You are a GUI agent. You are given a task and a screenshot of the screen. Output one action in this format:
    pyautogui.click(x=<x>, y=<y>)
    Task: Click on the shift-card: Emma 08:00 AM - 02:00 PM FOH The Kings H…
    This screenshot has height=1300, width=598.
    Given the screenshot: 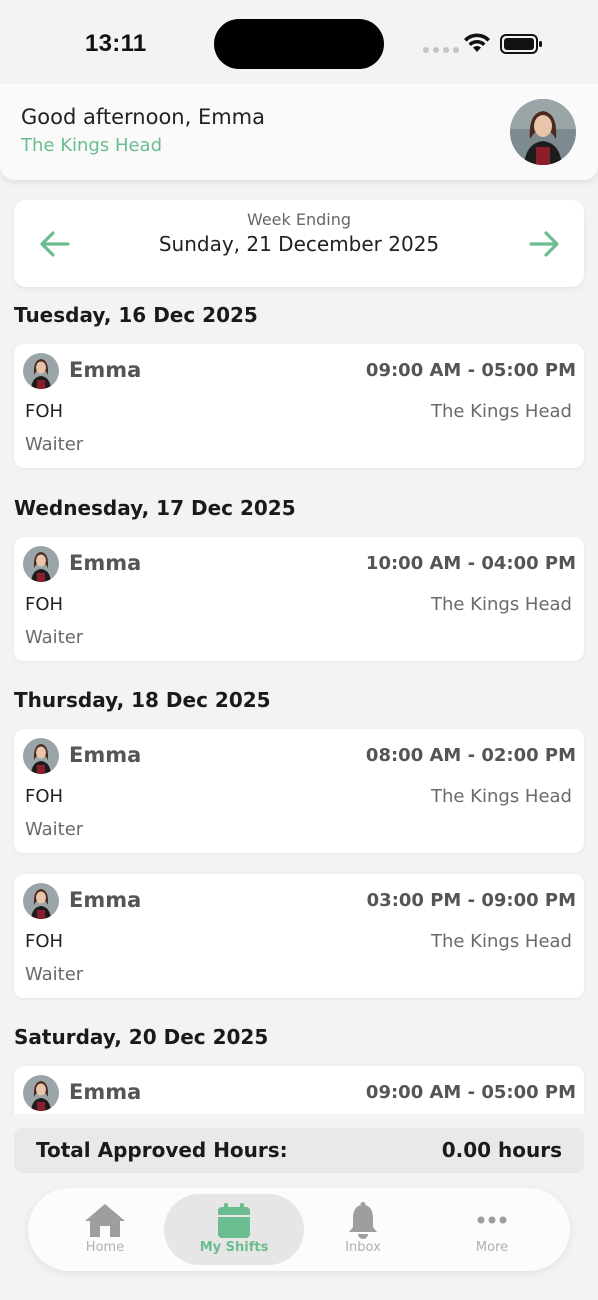 What is the action you would take?
    pyautogui.click(x=299, y=791)
    